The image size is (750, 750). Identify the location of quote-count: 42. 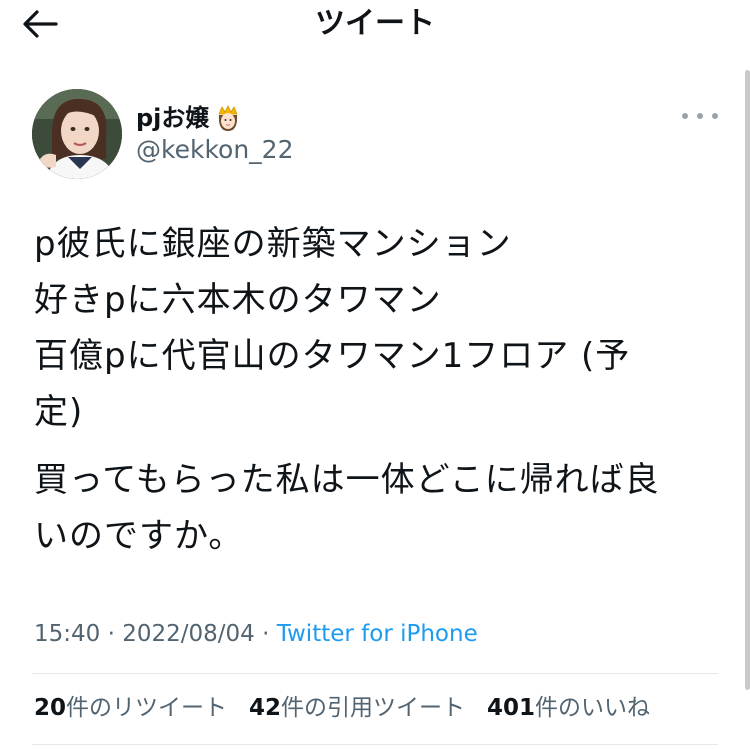
(265, 708).